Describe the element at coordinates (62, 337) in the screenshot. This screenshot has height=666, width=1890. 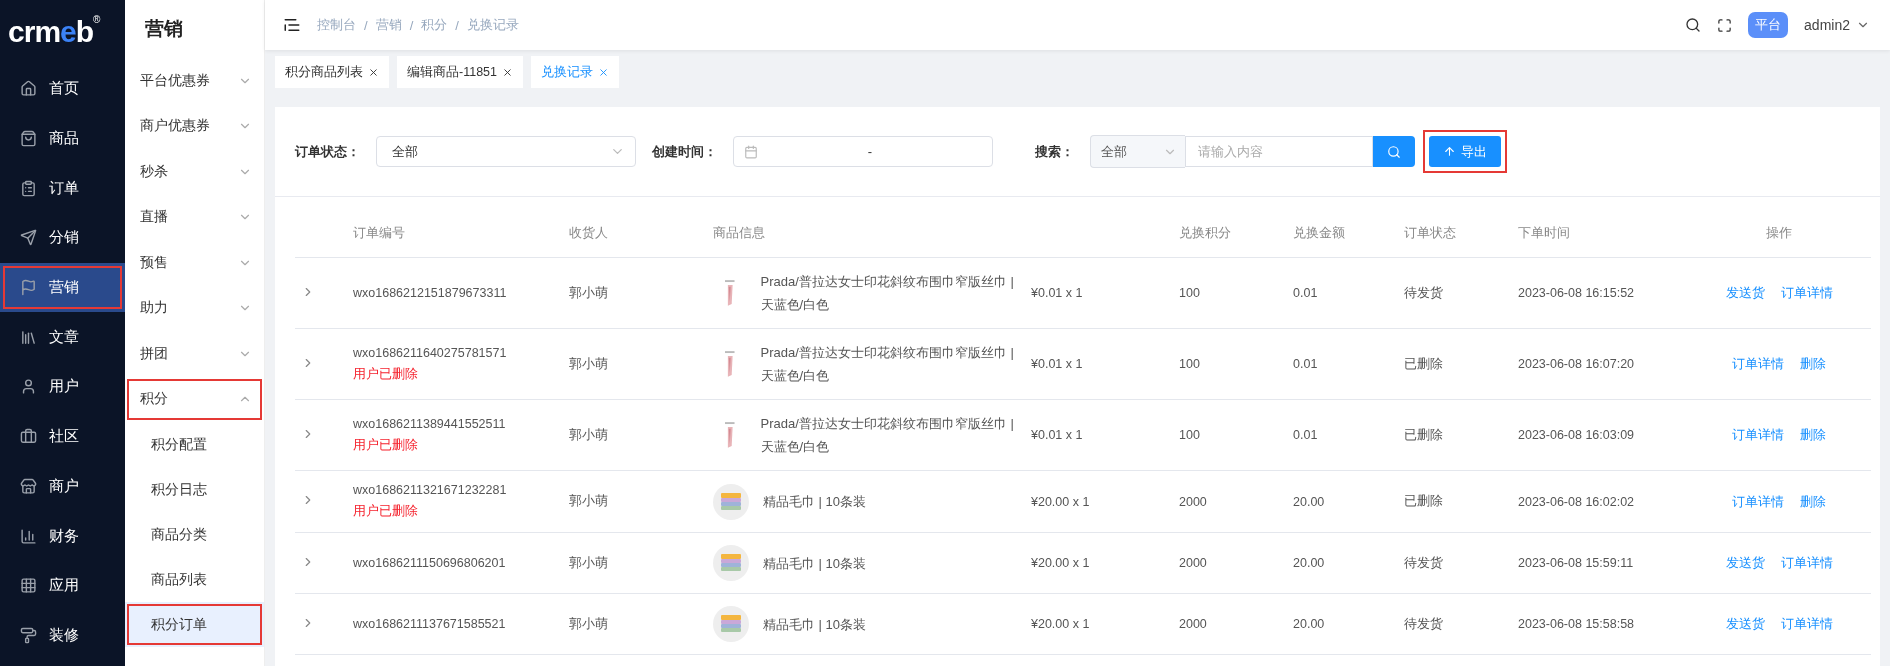
I see `nav-item: 文章` at that location.